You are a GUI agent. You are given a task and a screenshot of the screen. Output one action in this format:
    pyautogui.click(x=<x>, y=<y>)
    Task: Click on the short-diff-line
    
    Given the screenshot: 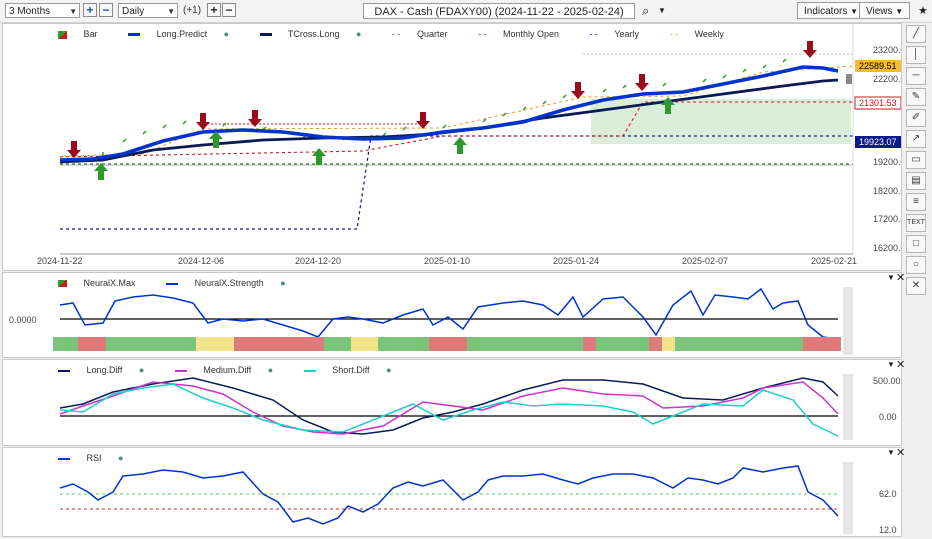 What is the action you would take?
    pyautogui.click(x=449, y=410)
    